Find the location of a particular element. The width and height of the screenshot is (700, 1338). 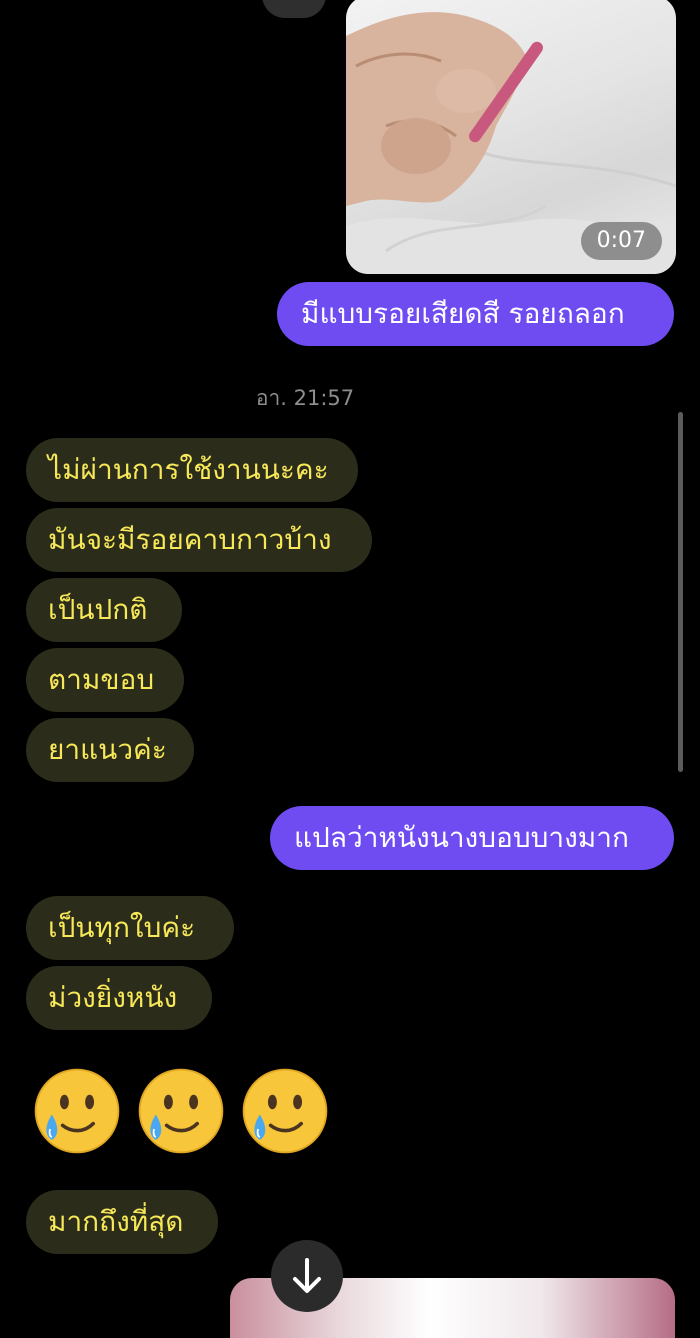

incoming-message: เป็นปกติ is located at coordinates (104, 610).